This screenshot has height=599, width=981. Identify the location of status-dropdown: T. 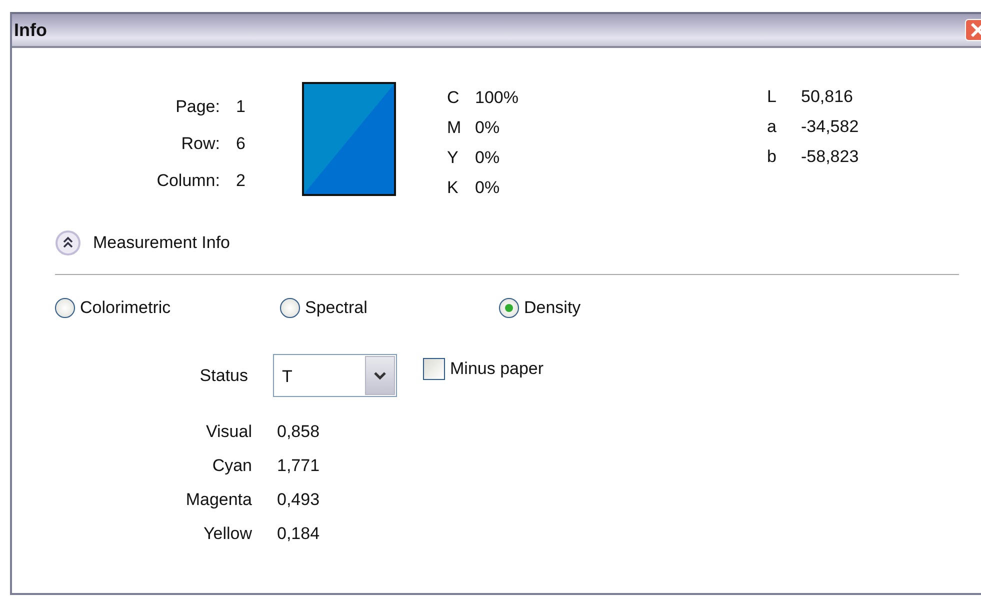
(335, 375).